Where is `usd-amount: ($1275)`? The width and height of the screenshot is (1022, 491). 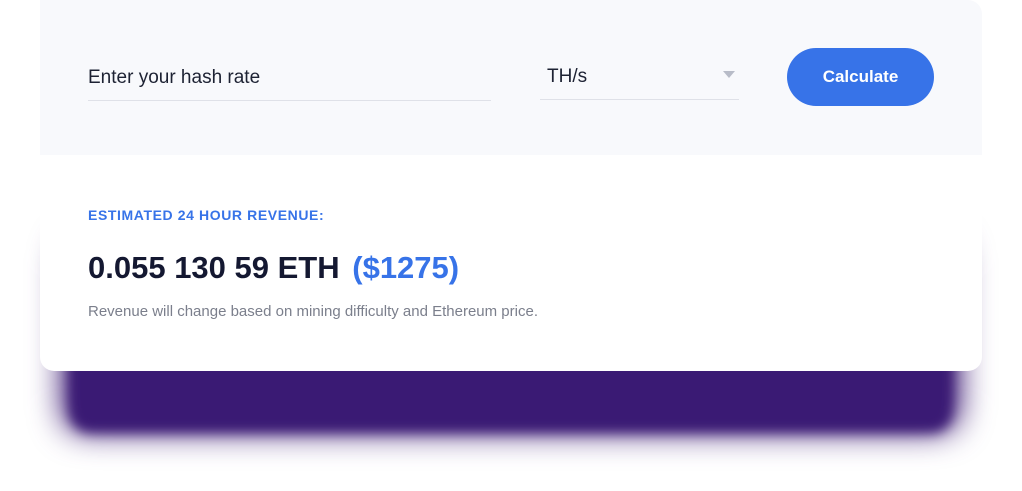
usd-amount: ($1275) is located at coordinates (406, 267).